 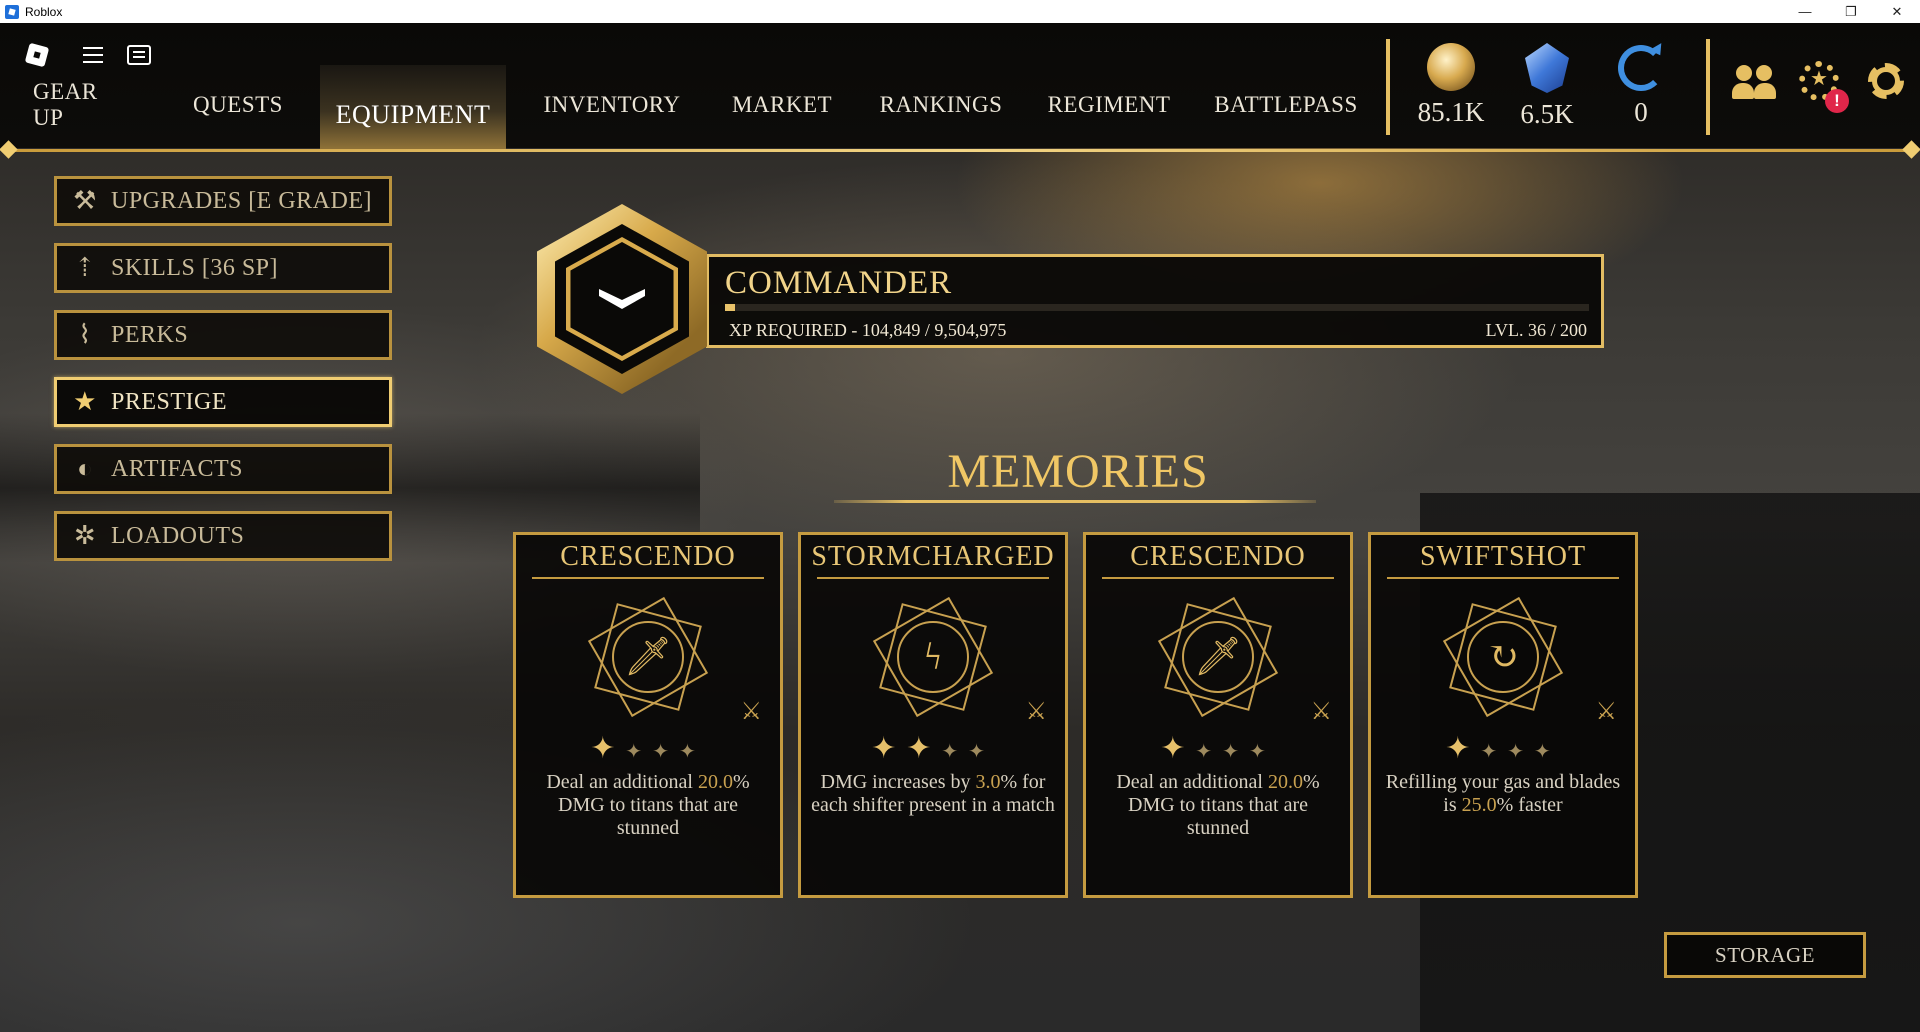 What do you see at coordinates (195, 267) in the screenshot?
I see `sidebar-item-label: SKILLS [36 SP]` at bounding box center [195, 267].